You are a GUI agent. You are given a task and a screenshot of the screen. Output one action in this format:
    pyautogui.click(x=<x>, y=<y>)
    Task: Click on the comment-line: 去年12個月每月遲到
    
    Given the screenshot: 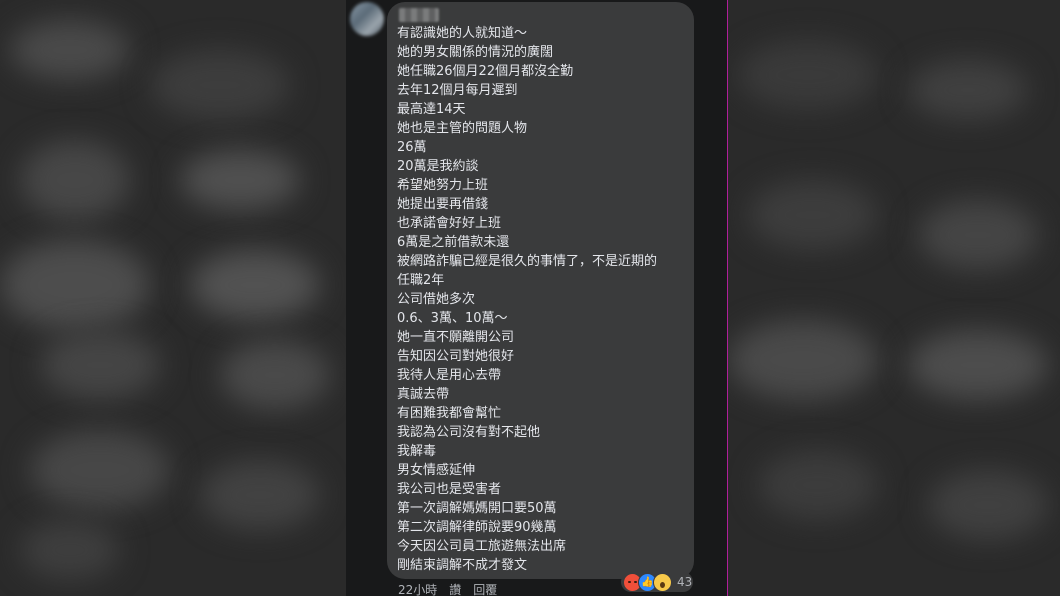 What is the action you would take?
    pyautogui.click(x=457, y=90)
    